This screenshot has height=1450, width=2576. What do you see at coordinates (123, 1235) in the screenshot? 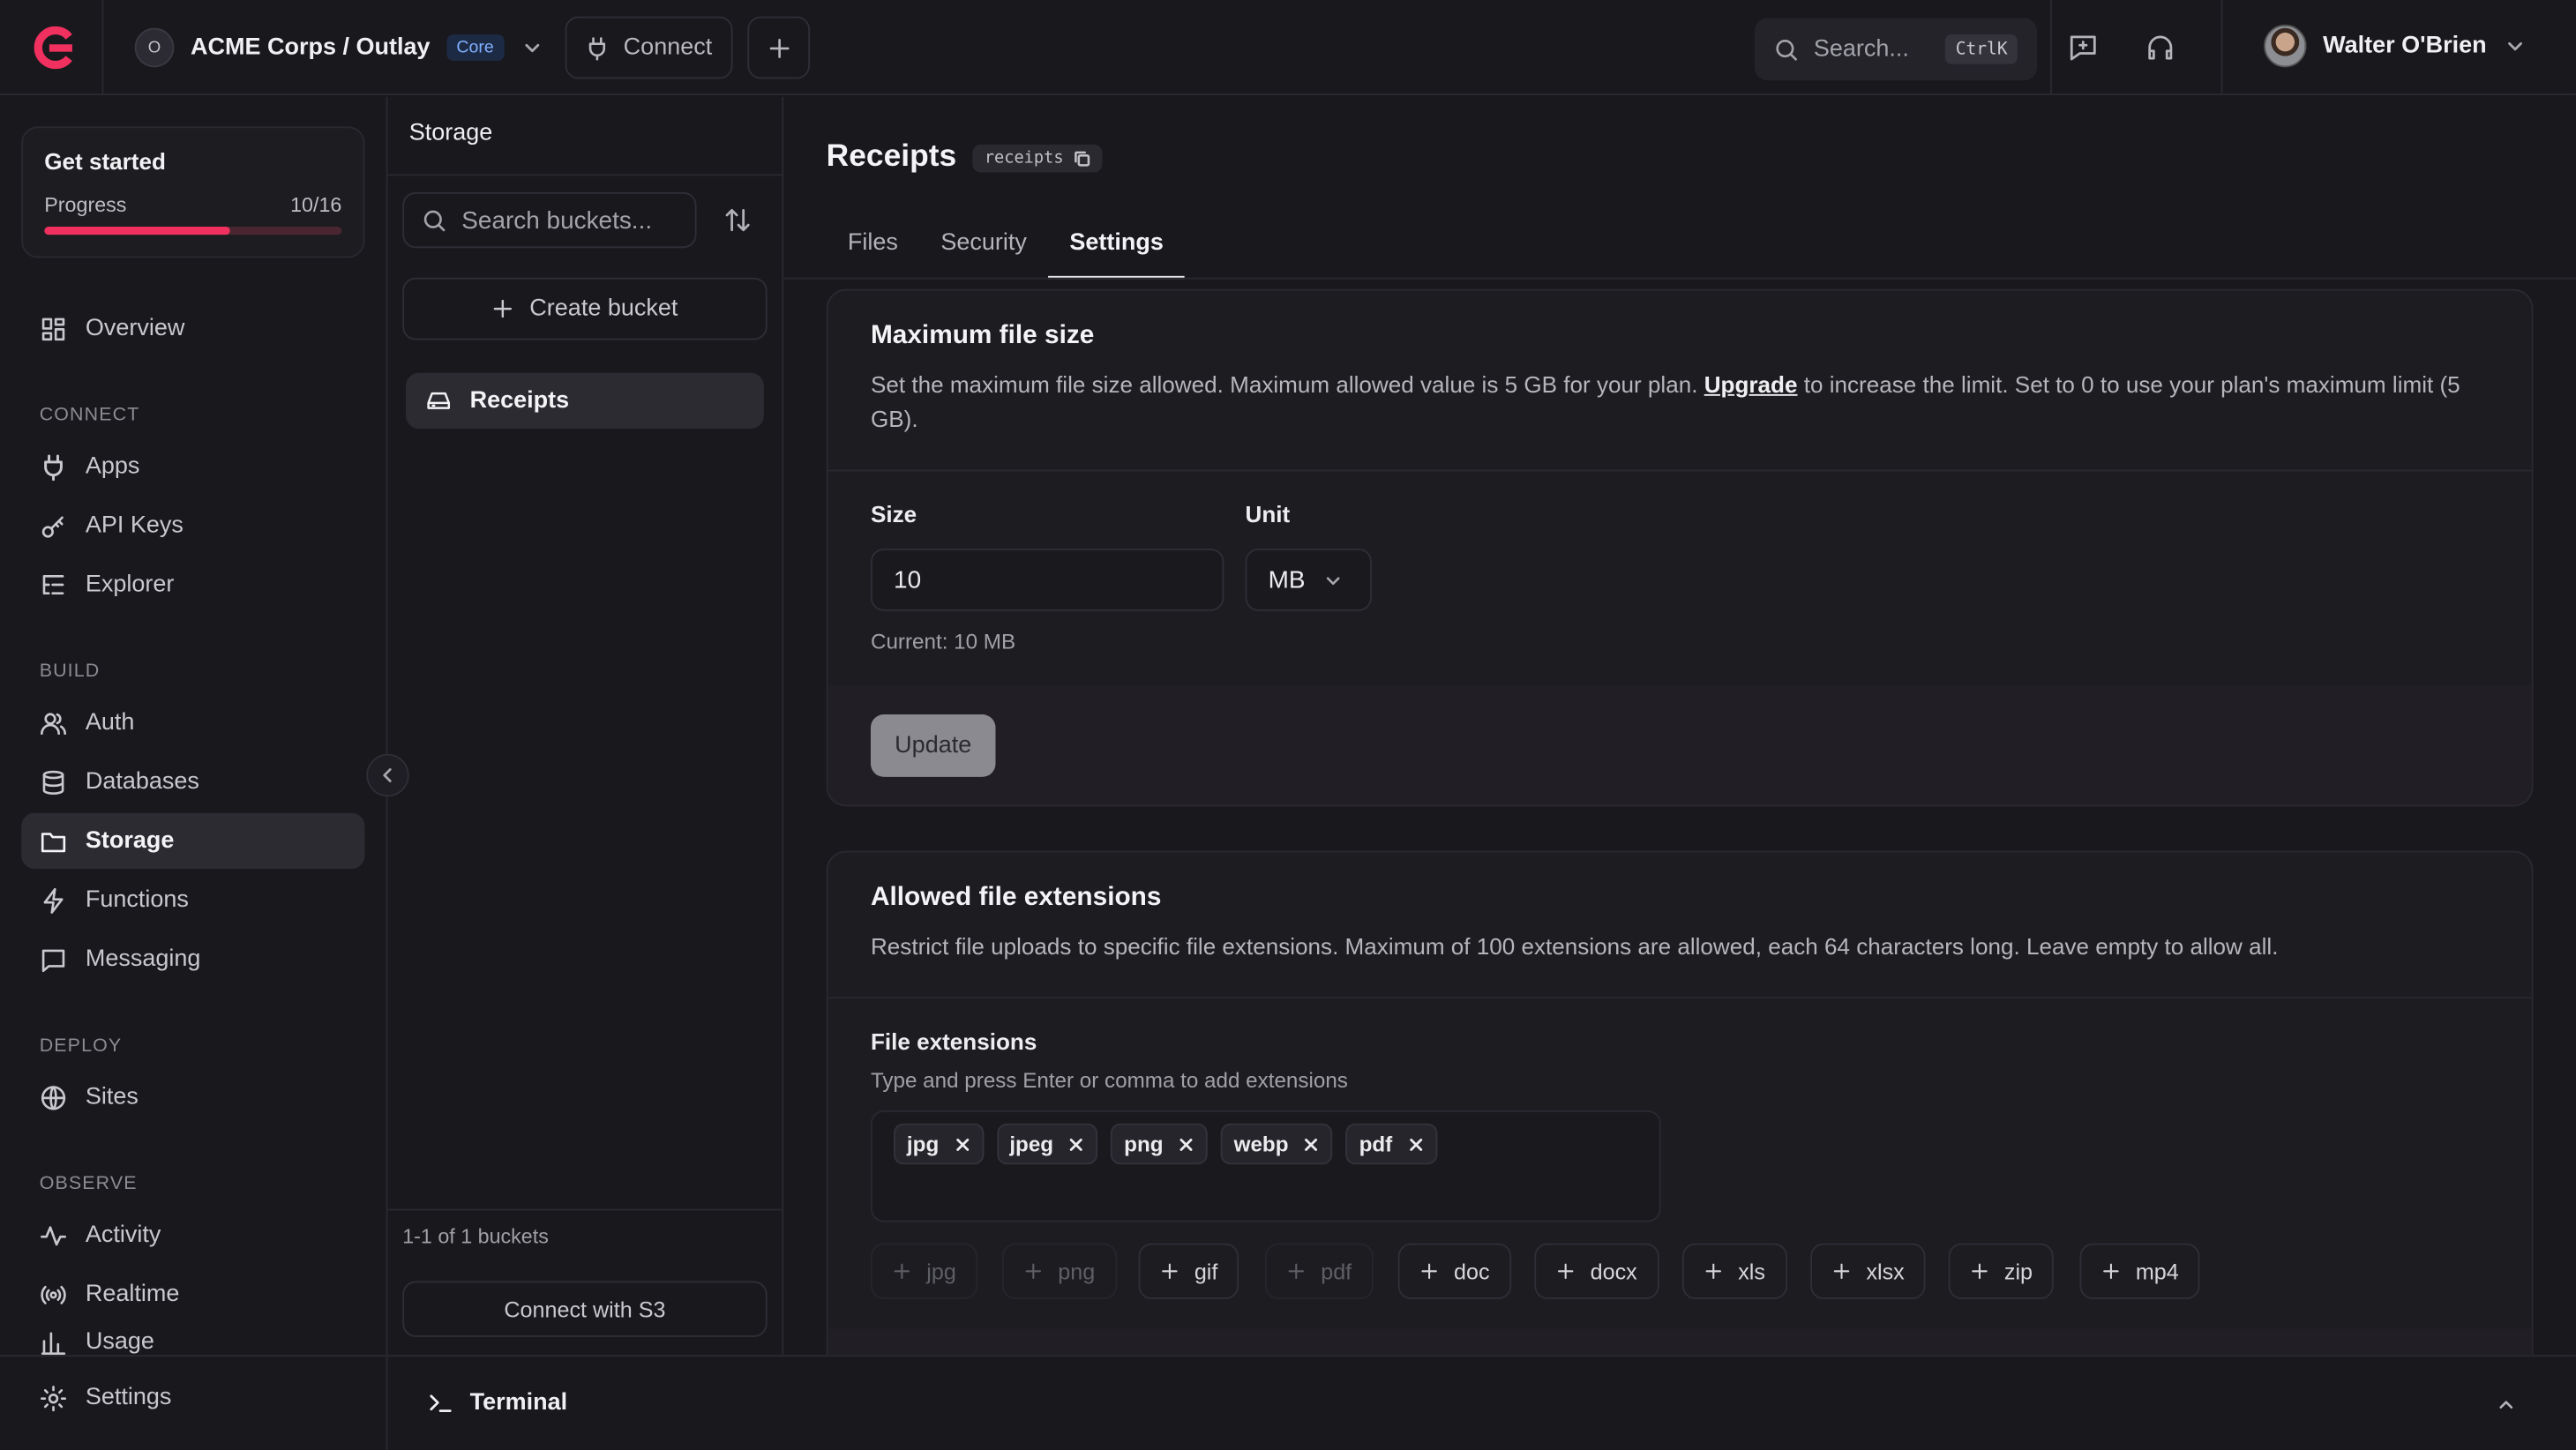
I see `sidebar-item-label: Activity` at bounding box center [123, 1235].